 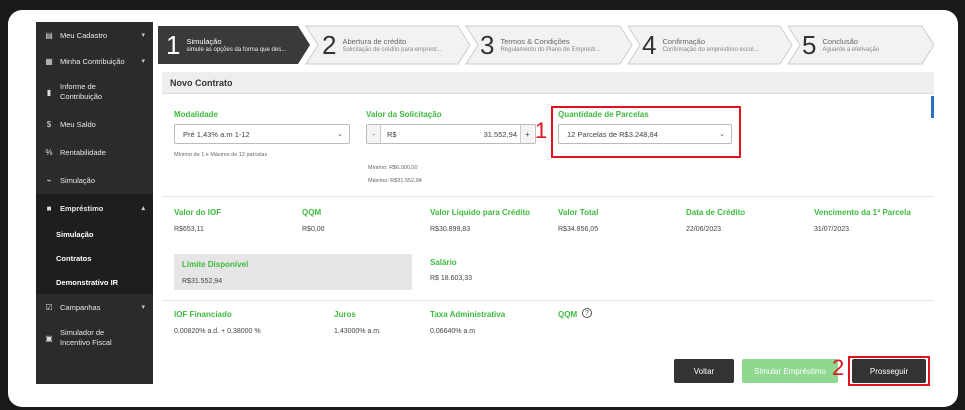 I want to click on simular-emprestimo-button: Simular Empréstimo, so click(x=790, y=371).